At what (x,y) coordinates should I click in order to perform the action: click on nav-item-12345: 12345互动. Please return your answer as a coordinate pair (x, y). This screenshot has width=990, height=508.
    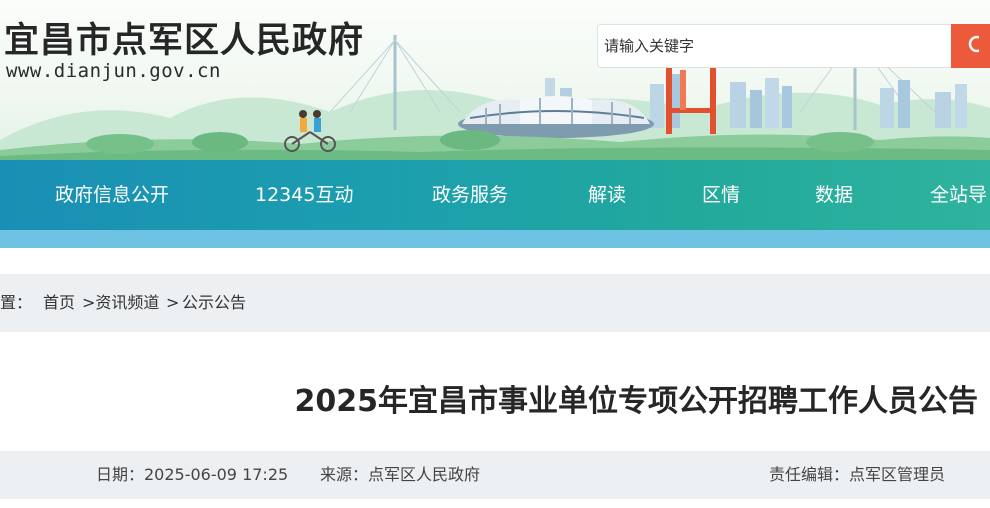
    Looking at the image, I should click on (304, 195).